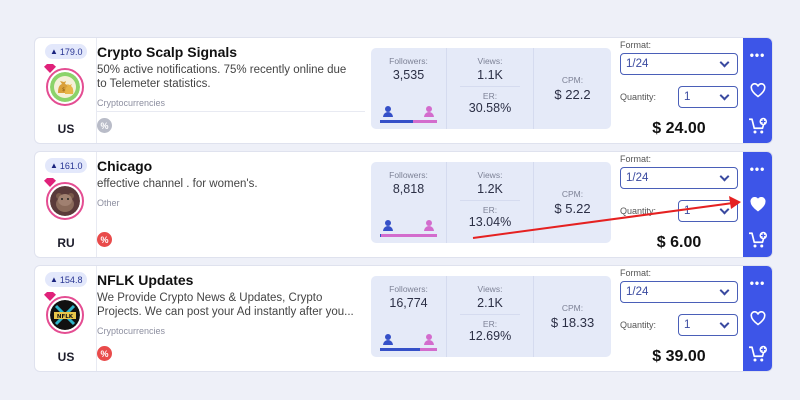  What do you see at coordinates (490, 336) in the screenshot?
I see `er-value: 12.69%` at bounding box center [490, 336].